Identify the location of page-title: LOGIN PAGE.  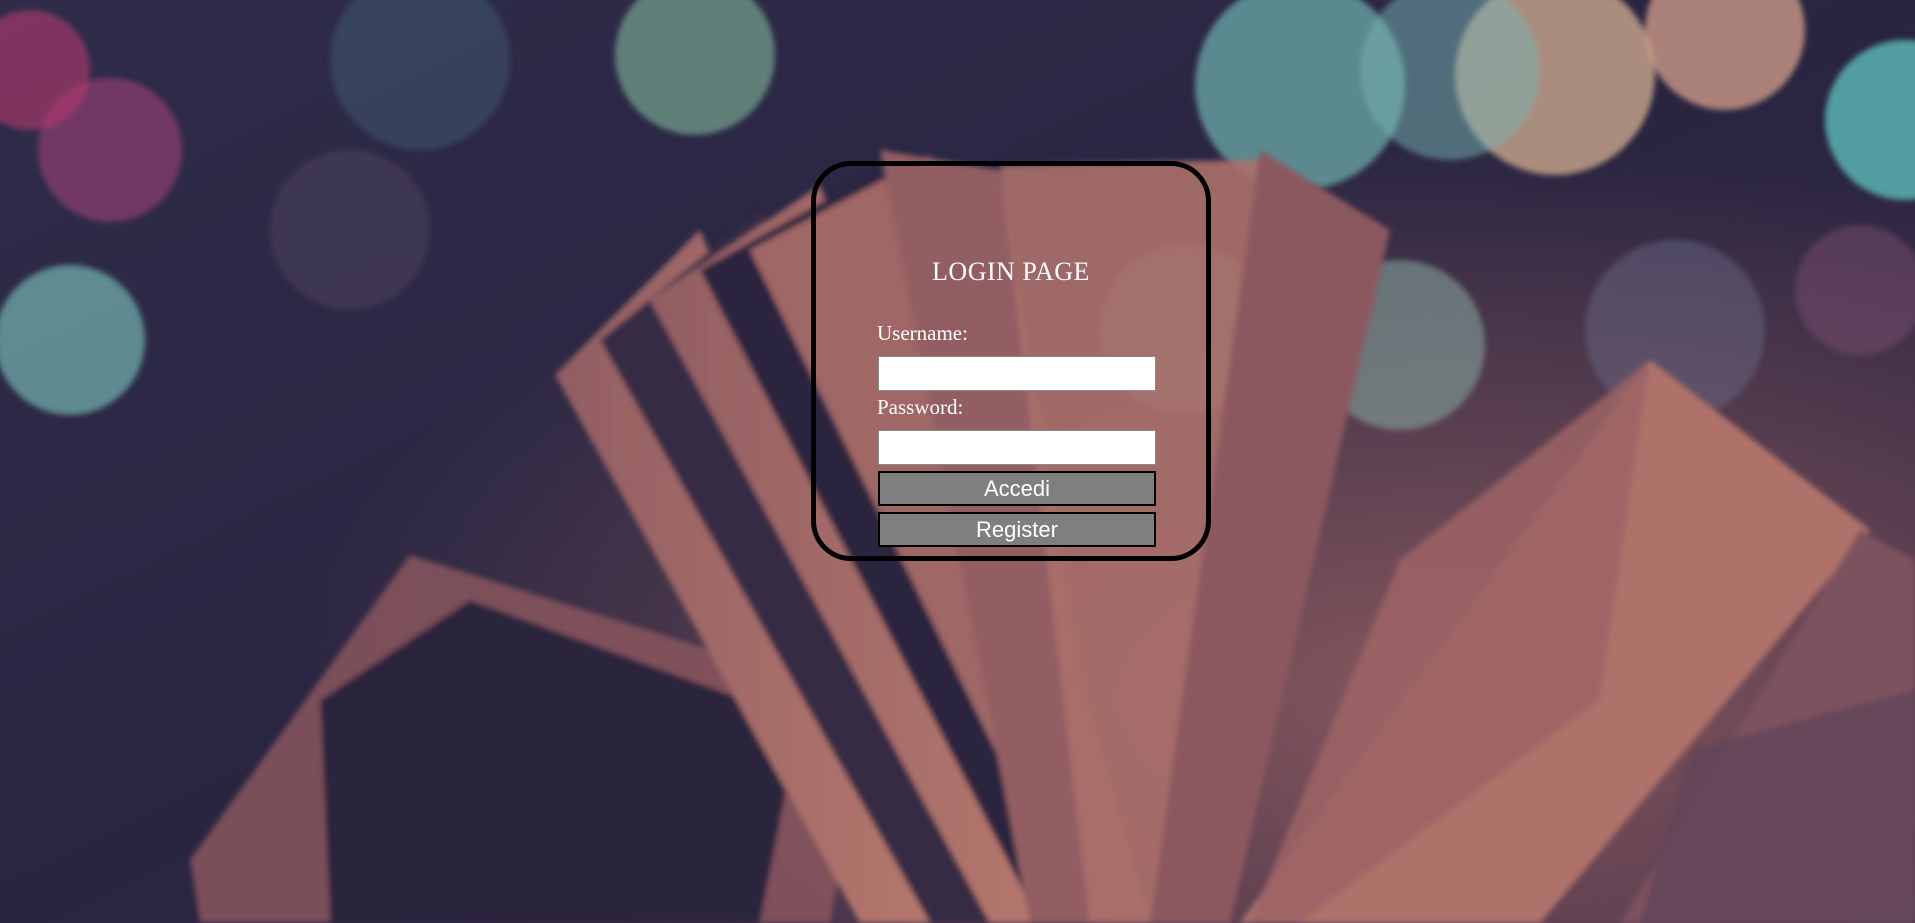
(1011, 271).